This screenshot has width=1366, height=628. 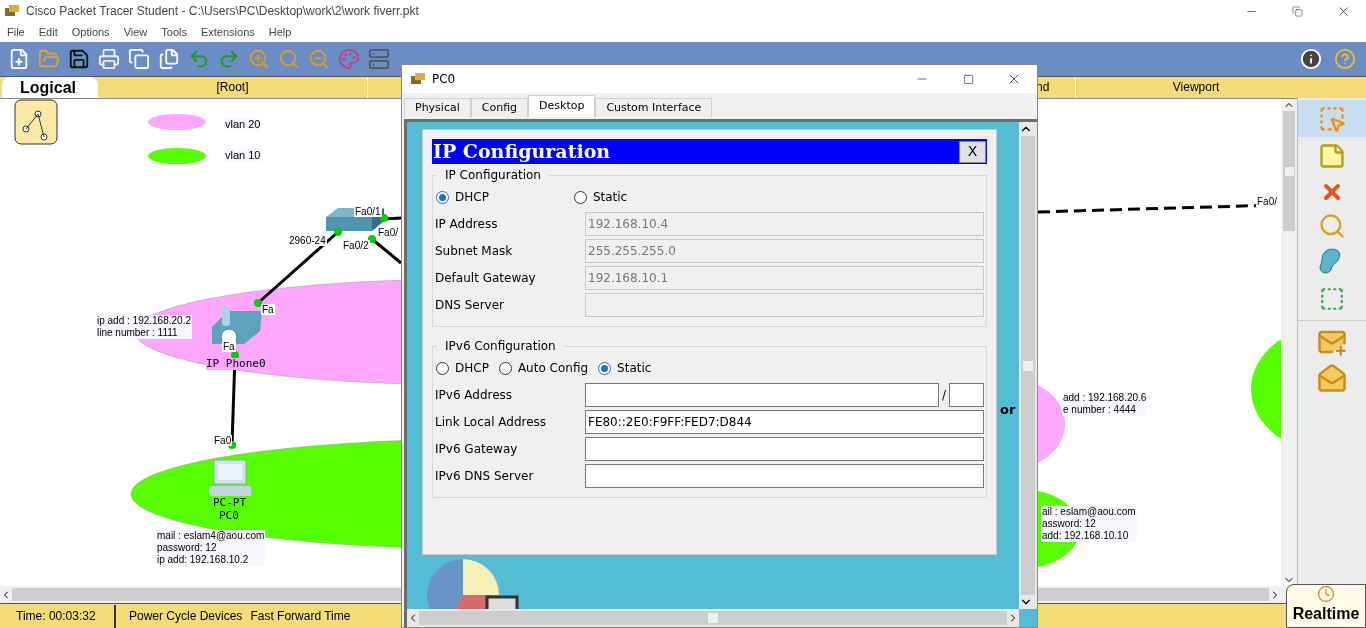 I want to click on printer-icon, so click(x=109, y=59).